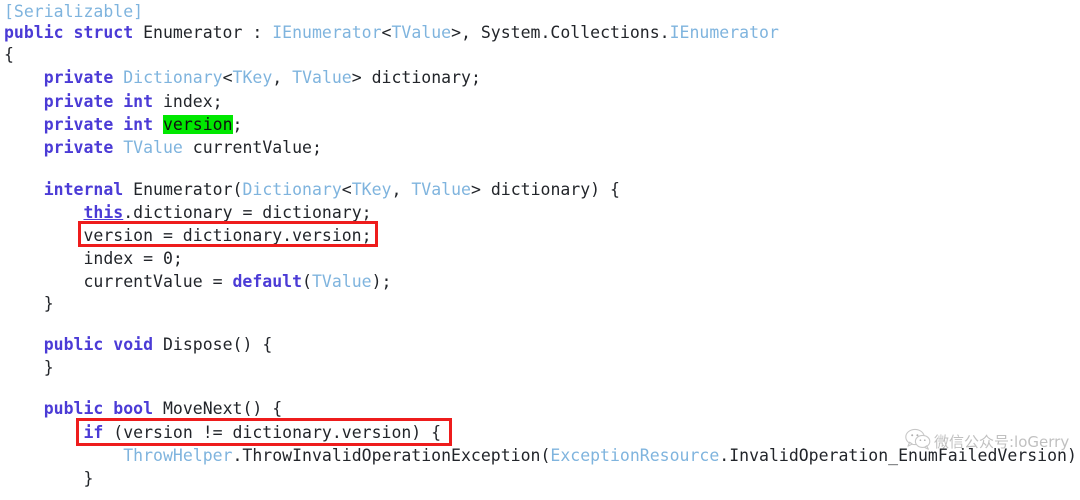 The image size is (1080, 500). I want to click on code-line: {, so click(9, 55).